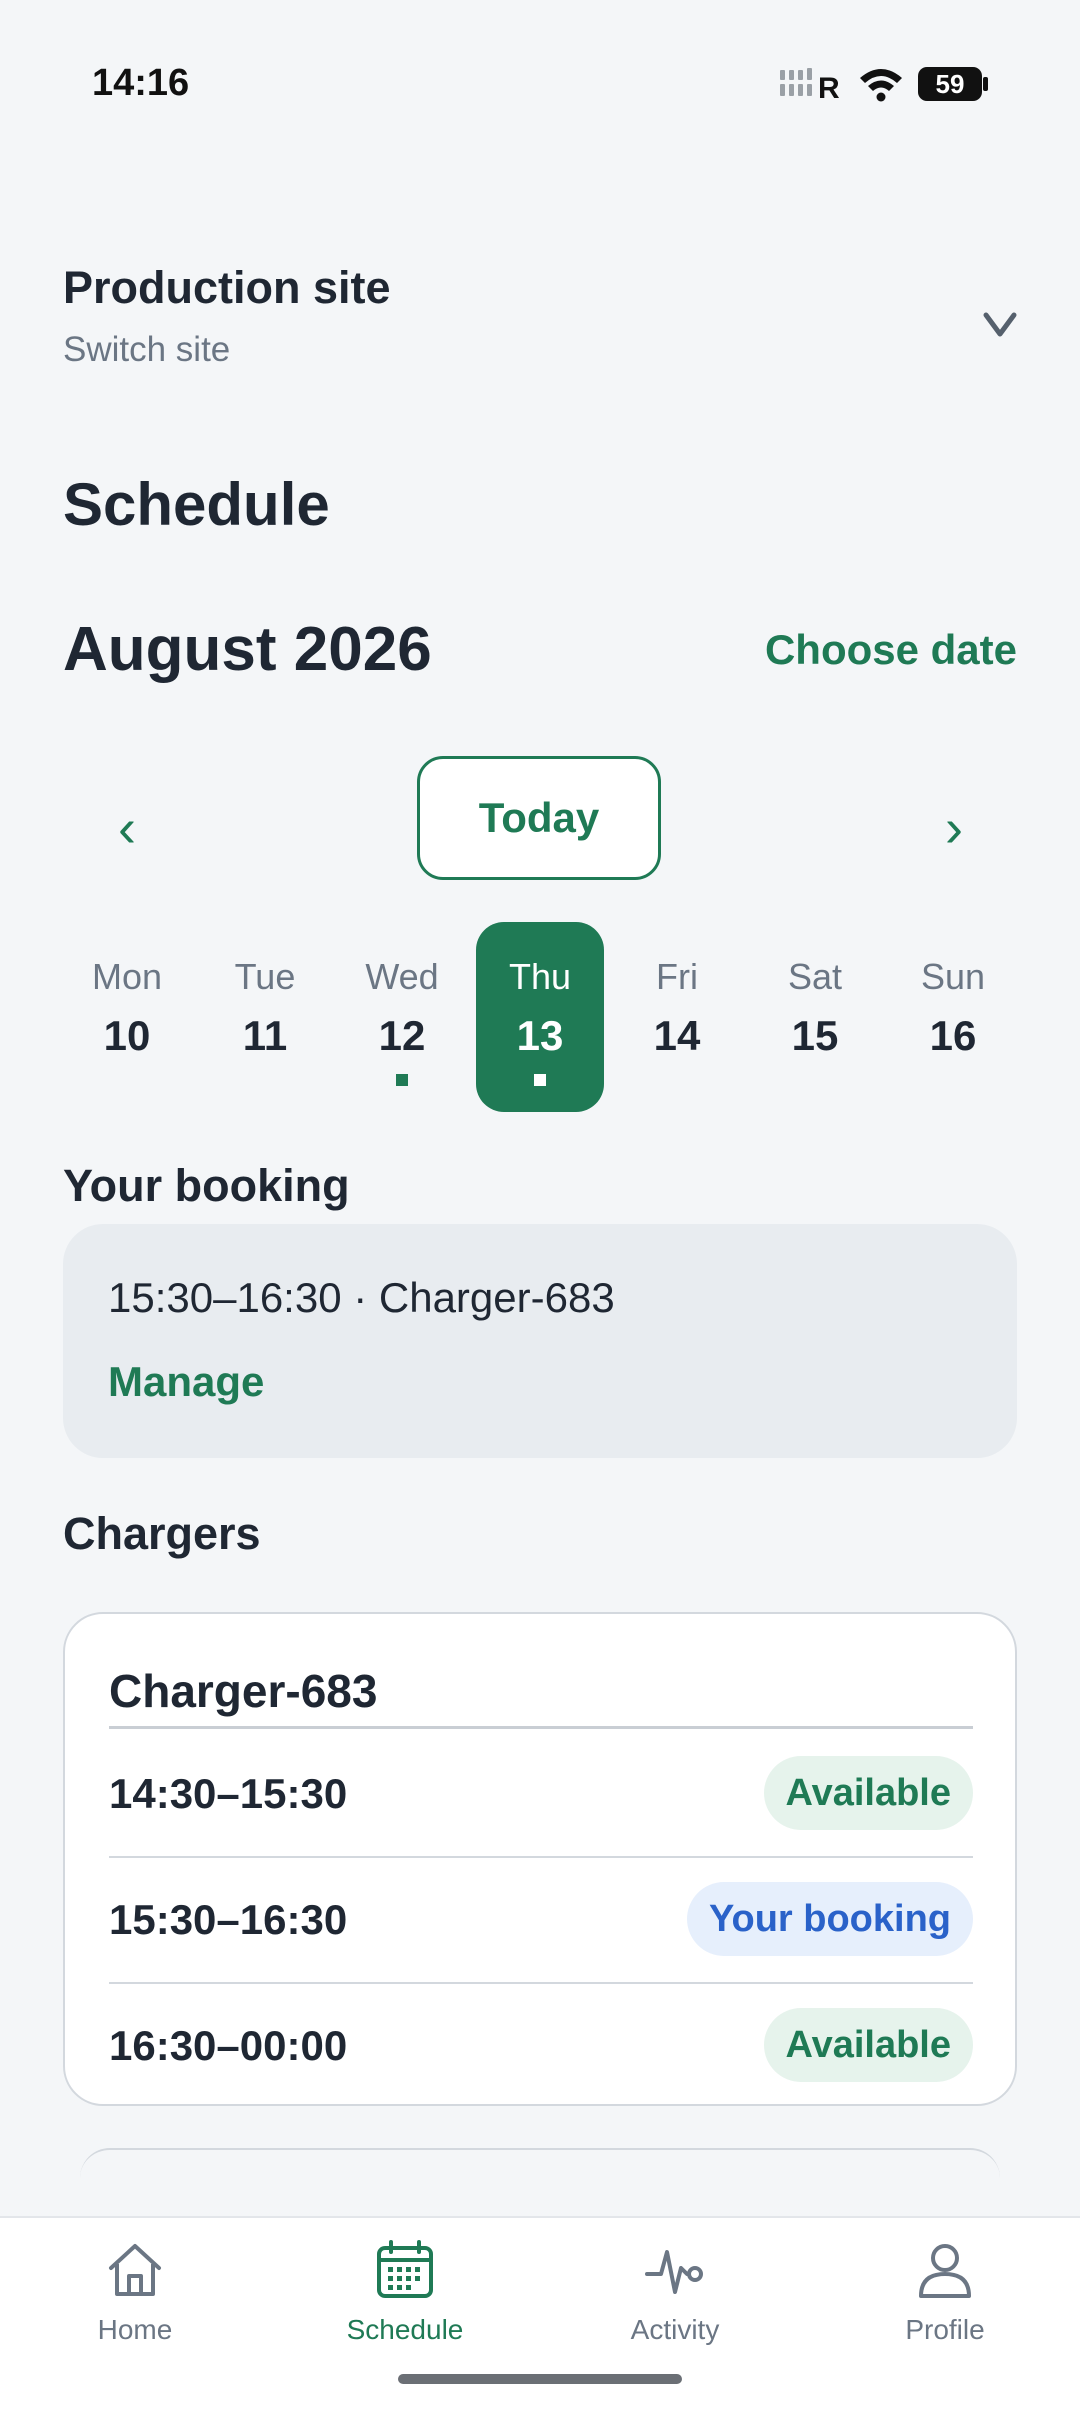  Describe the element at coordinates (815, 1035) in the screenshot. I see `day-number: 15` at that location.